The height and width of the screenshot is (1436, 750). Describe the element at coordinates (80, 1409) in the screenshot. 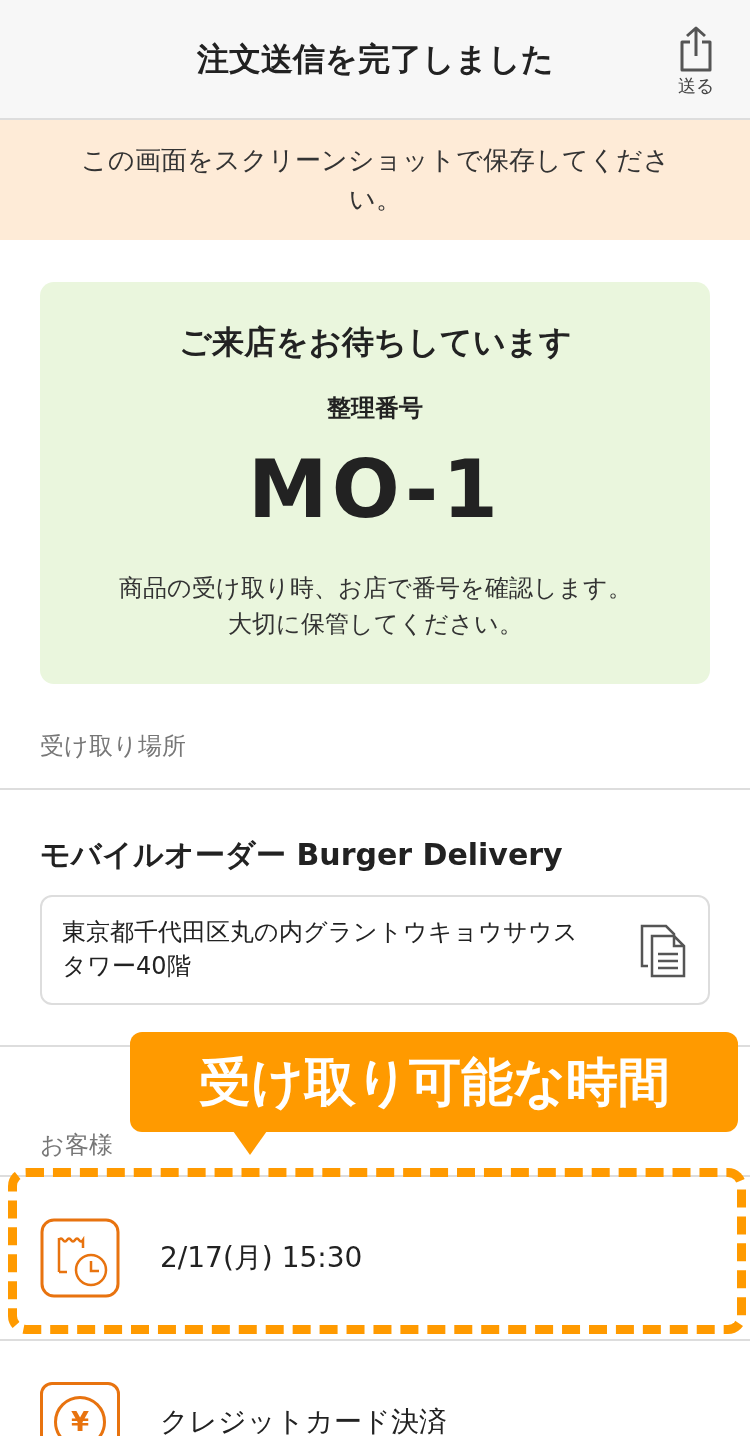

I see `yen-coin-icon: ¥` at that location.